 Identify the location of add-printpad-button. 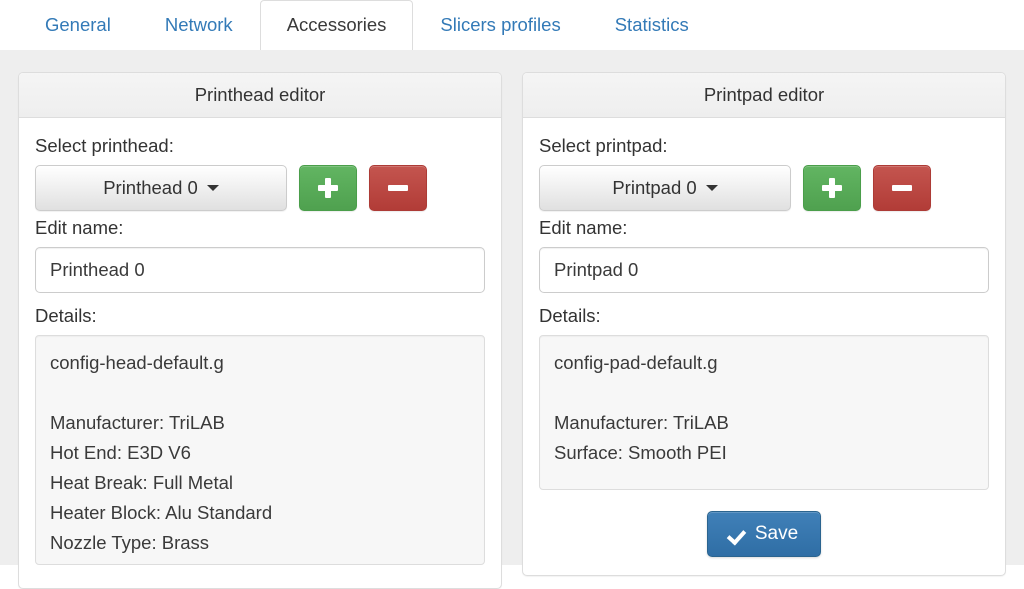
(832, 188).